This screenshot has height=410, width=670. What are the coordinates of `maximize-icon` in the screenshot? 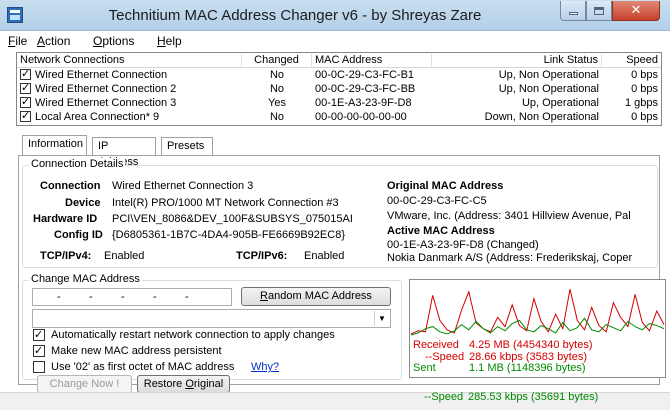 It's located at (599, 10).